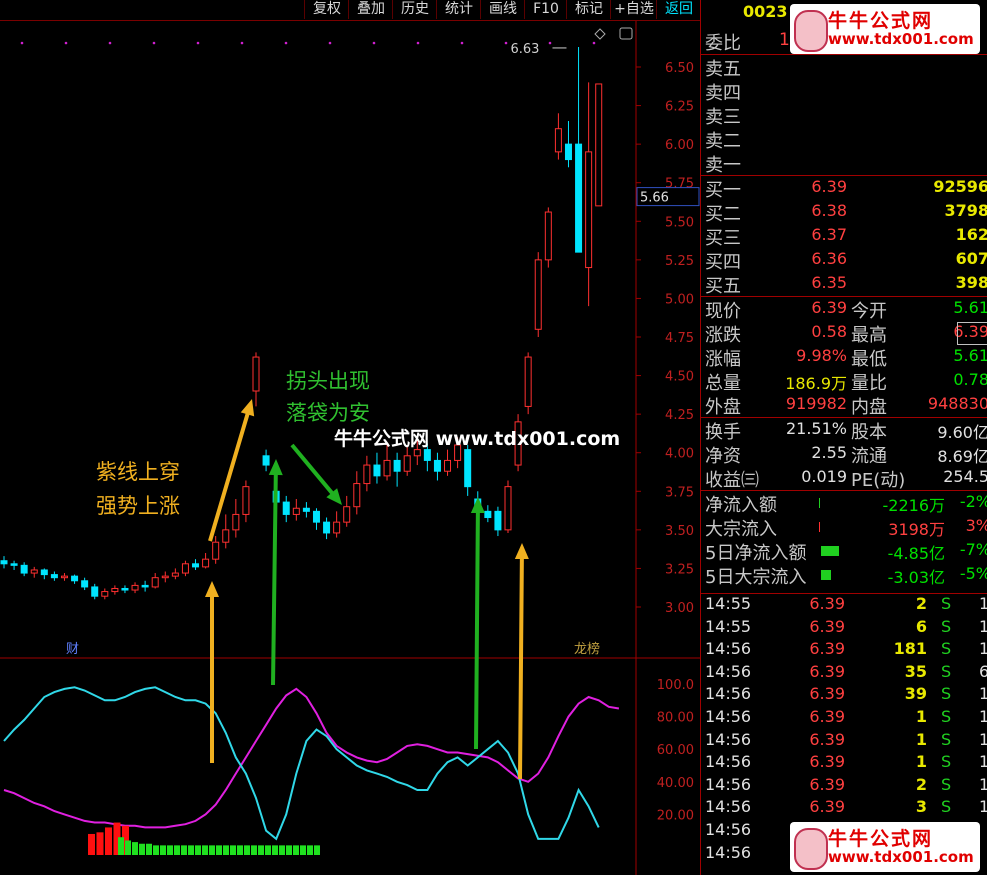 The height and width of the screenshot is (875, 987). I want to click on flow-value: -4.85亿, so click(916, 553).